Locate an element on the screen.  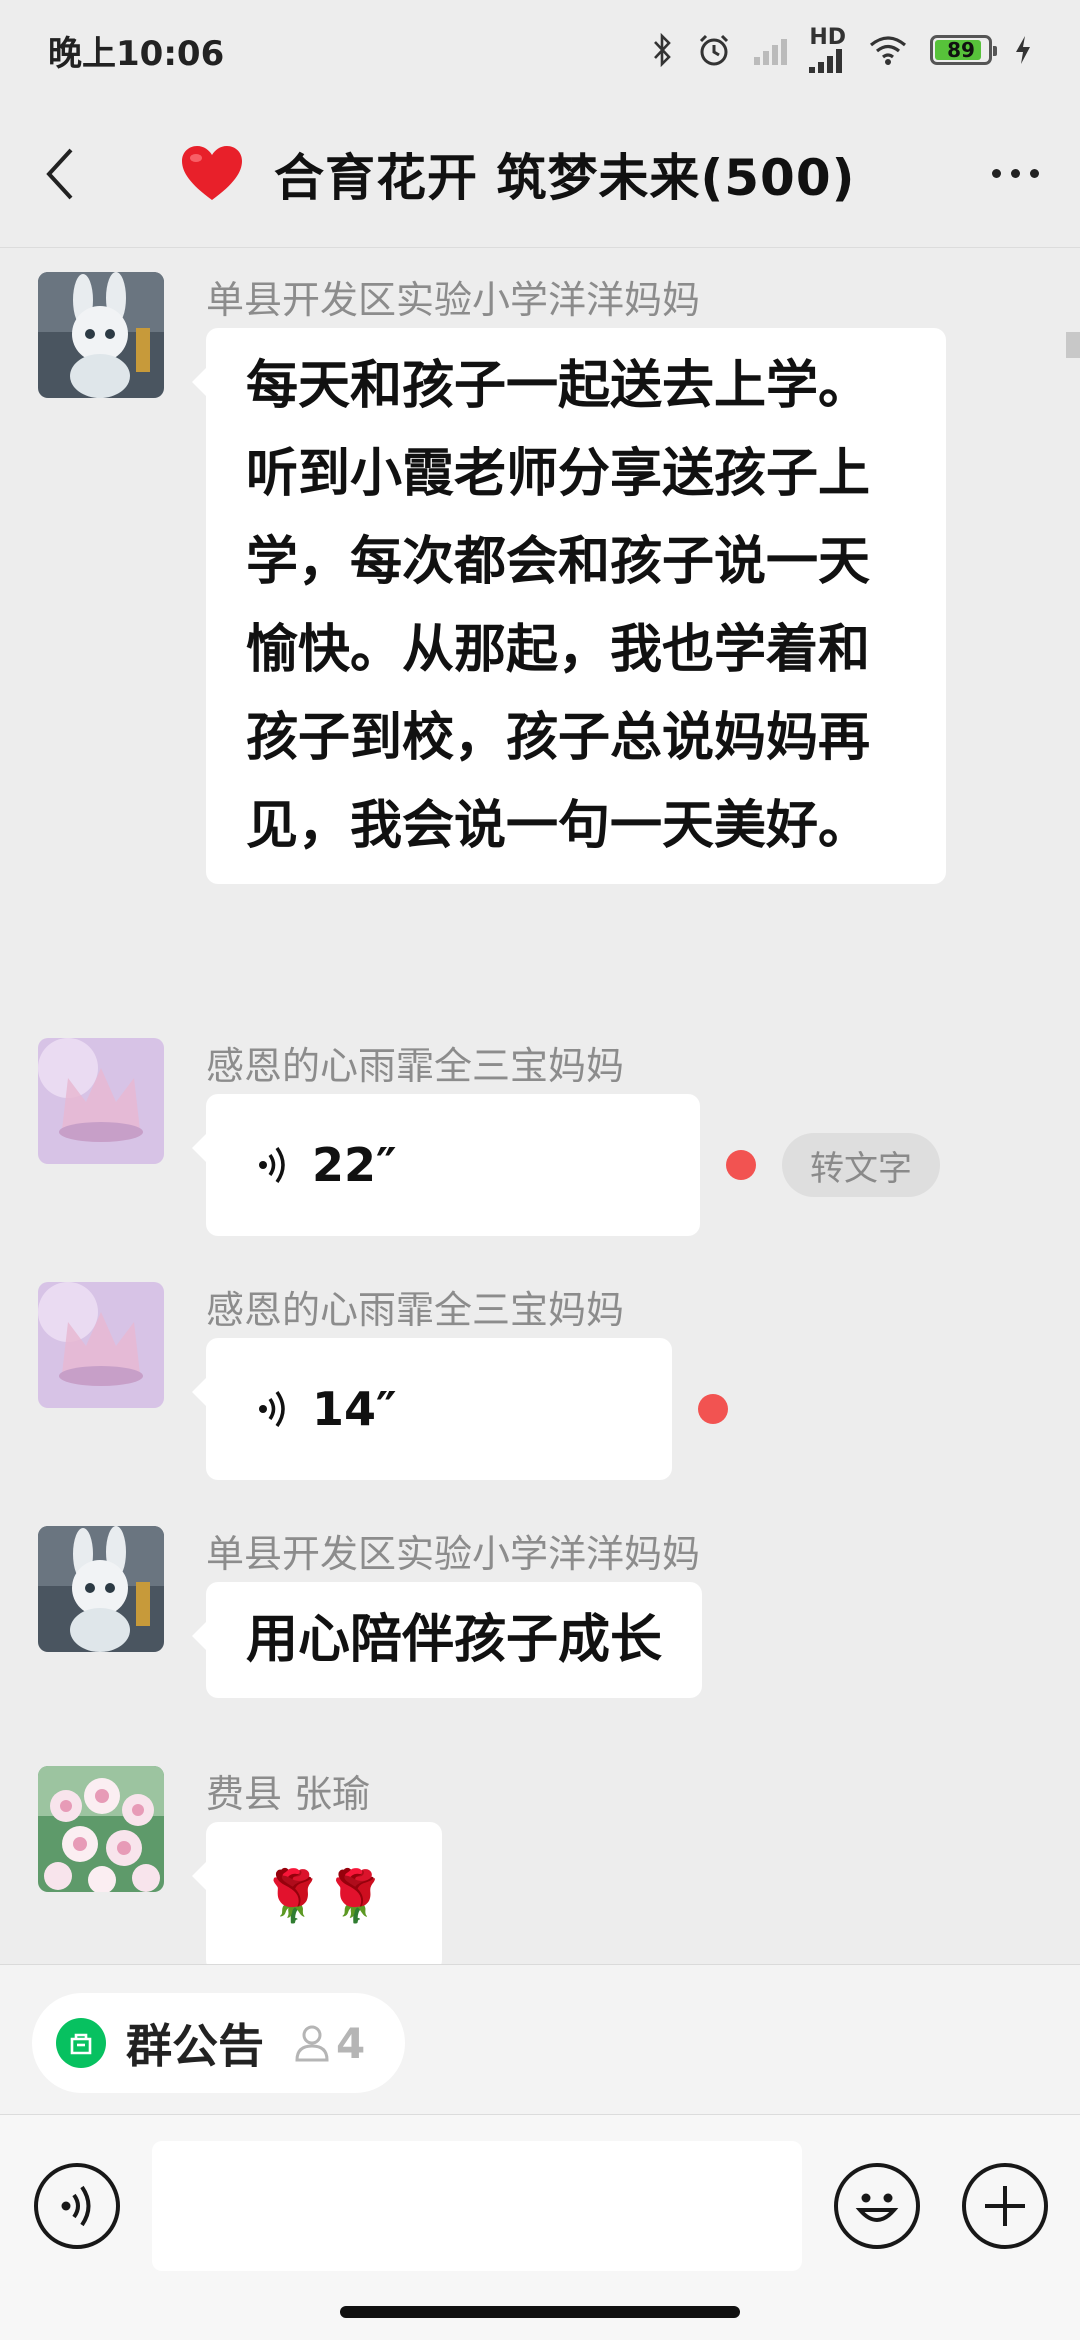
alarm-icon is located at coordinates (714, 50).